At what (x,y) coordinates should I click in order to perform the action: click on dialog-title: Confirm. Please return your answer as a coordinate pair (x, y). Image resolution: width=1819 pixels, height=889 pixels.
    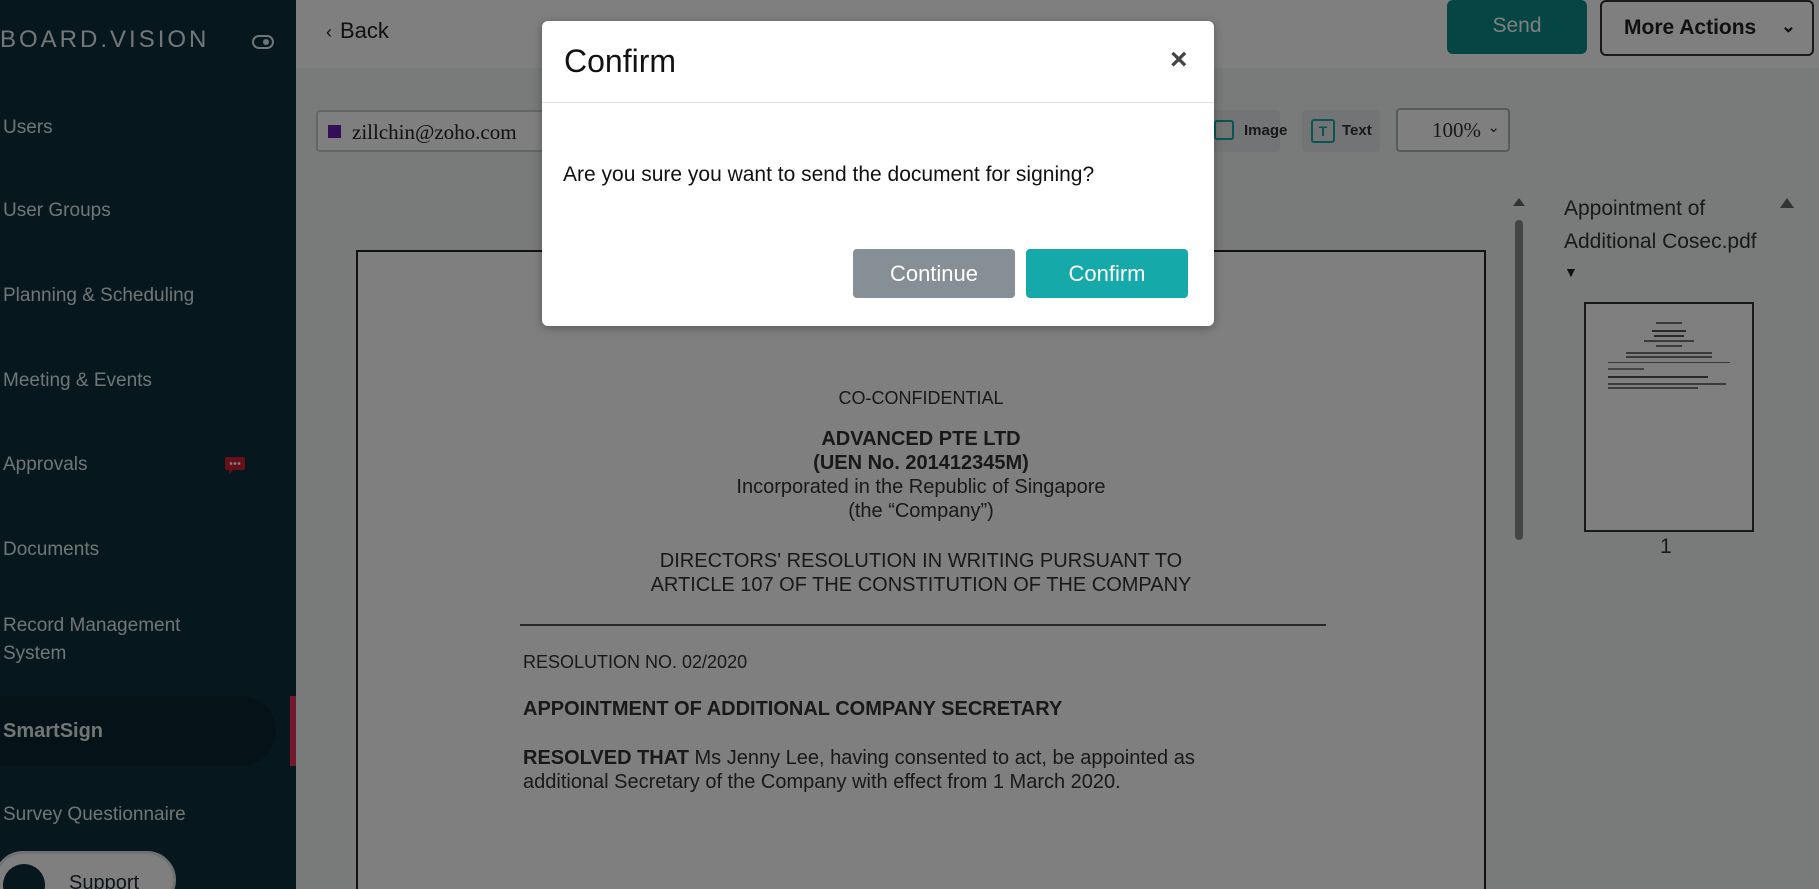
    Looking at the image, I should click on (620, 61).